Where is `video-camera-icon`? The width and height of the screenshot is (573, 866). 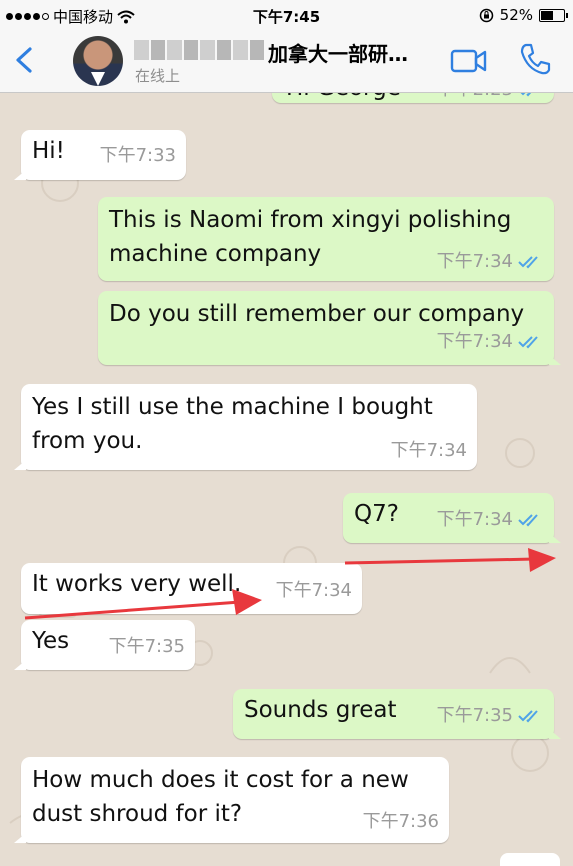
video-camera-icon is located at coordinates (469, 61).